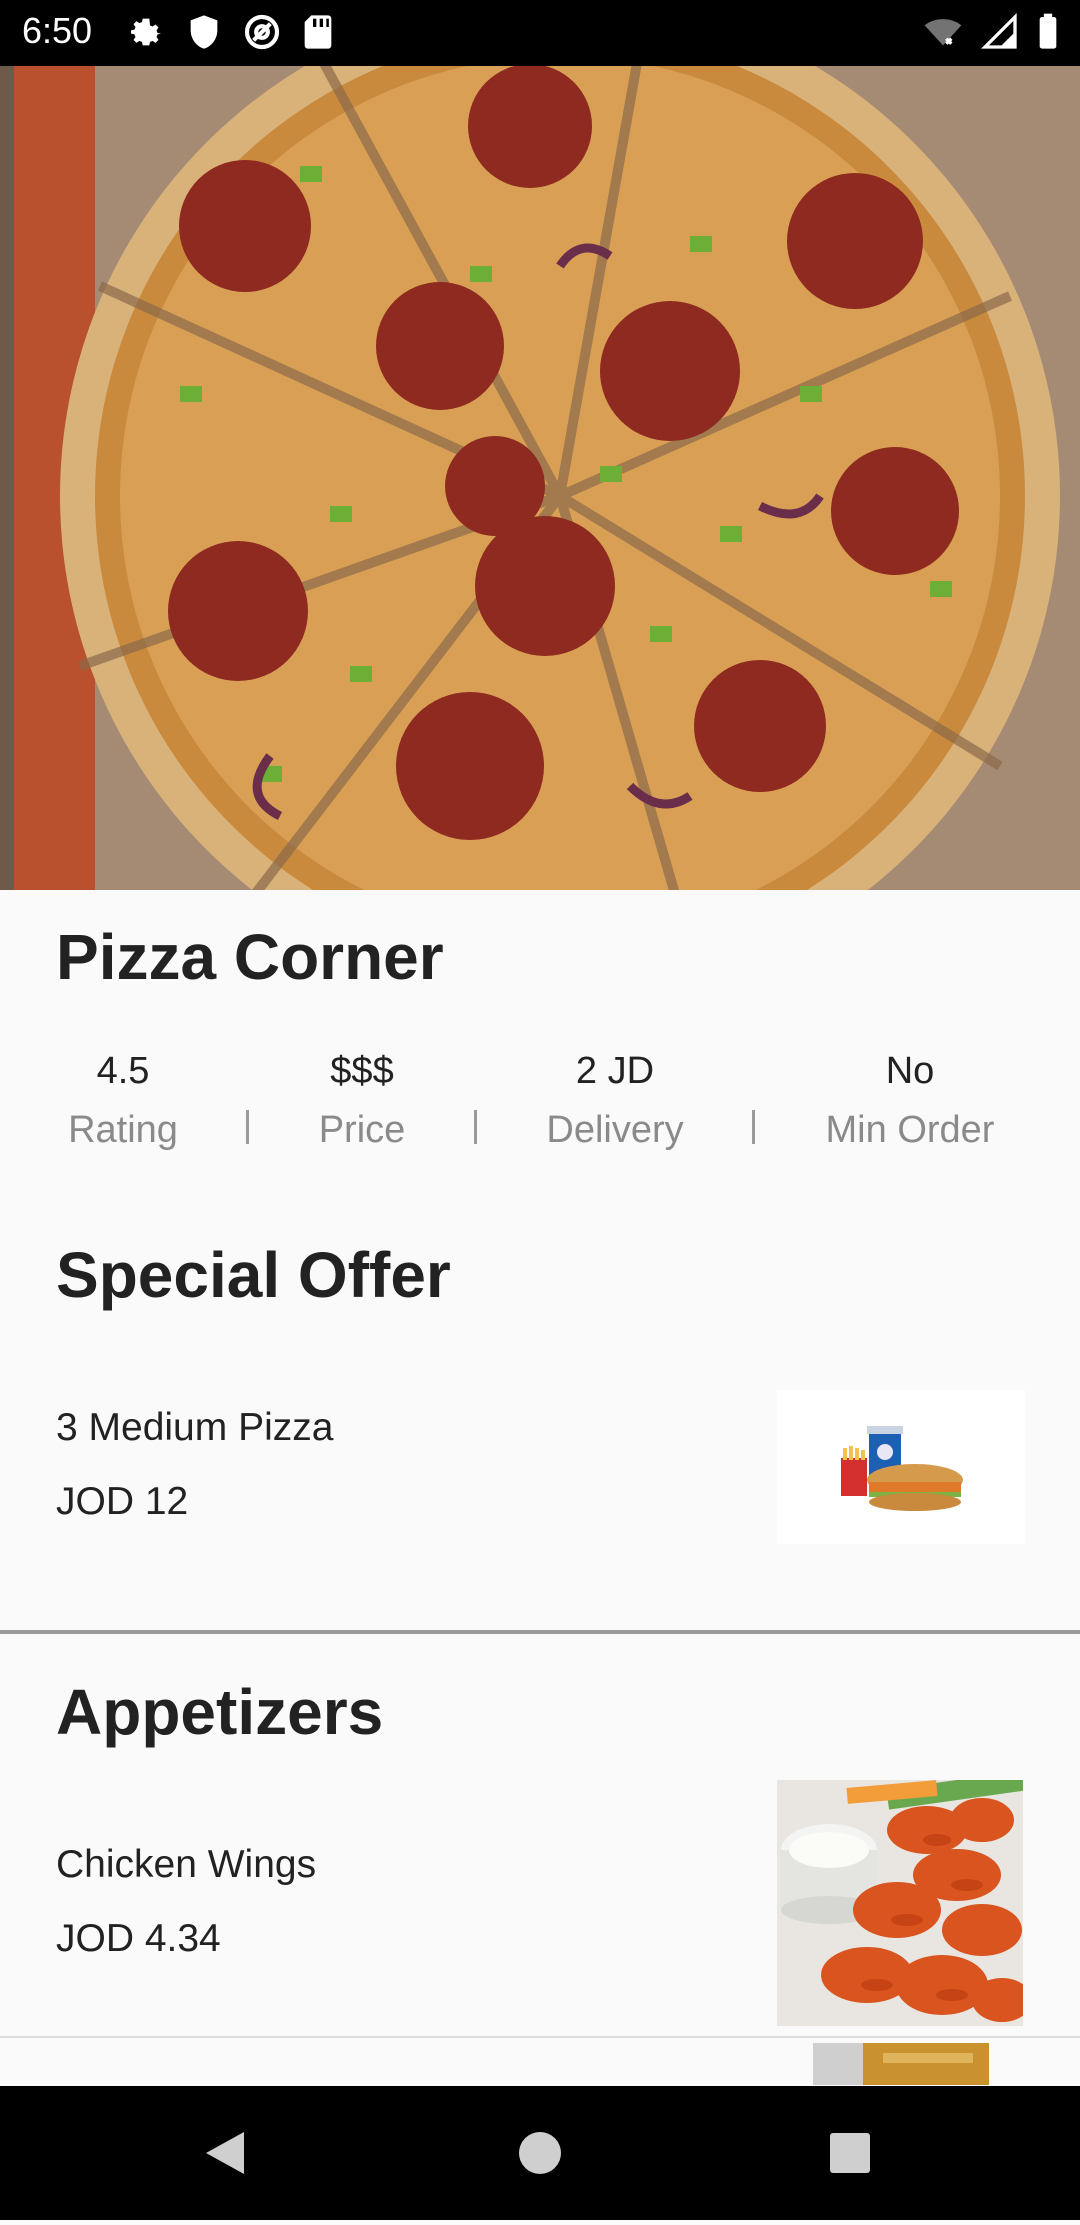  I want to click on stat-value: 2 JD, so click(615, 1071).